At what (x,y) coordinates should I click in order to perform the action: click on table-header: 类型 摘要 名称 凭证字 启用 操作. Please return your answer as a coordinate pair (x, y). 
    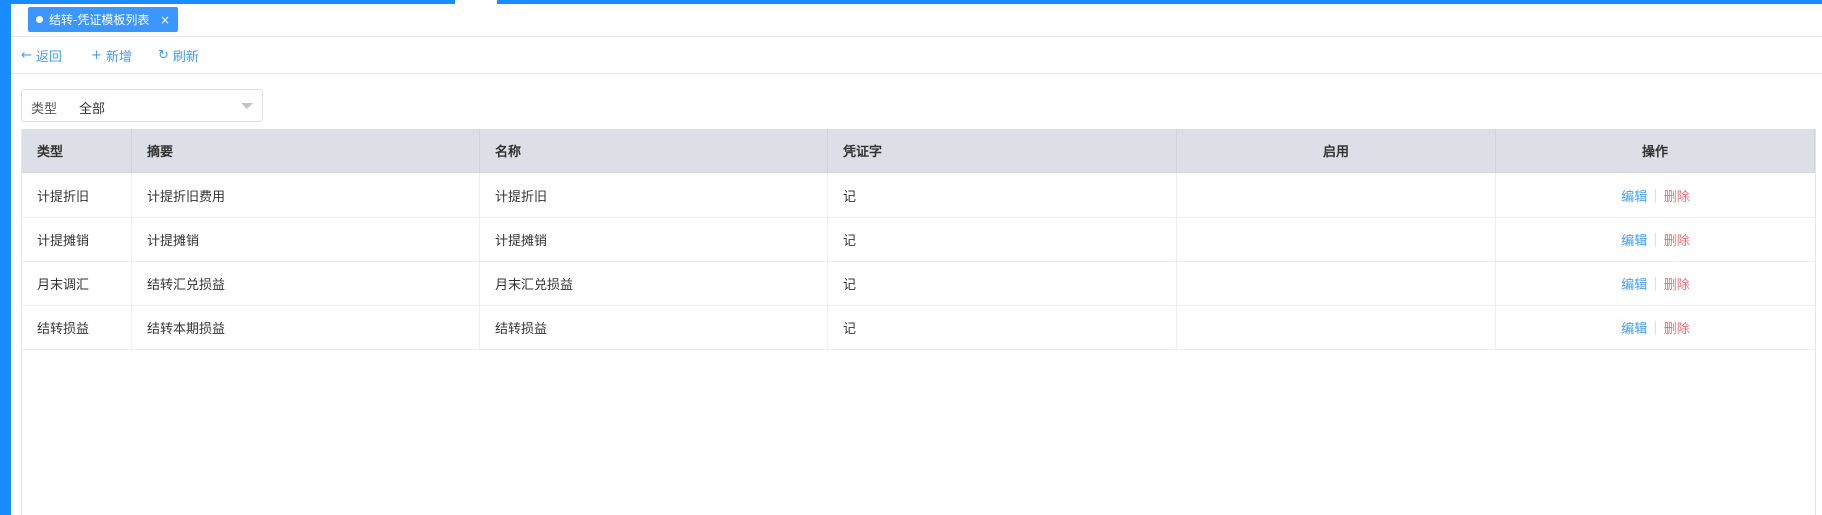
    Looking at the image, I should click on (918, 151).